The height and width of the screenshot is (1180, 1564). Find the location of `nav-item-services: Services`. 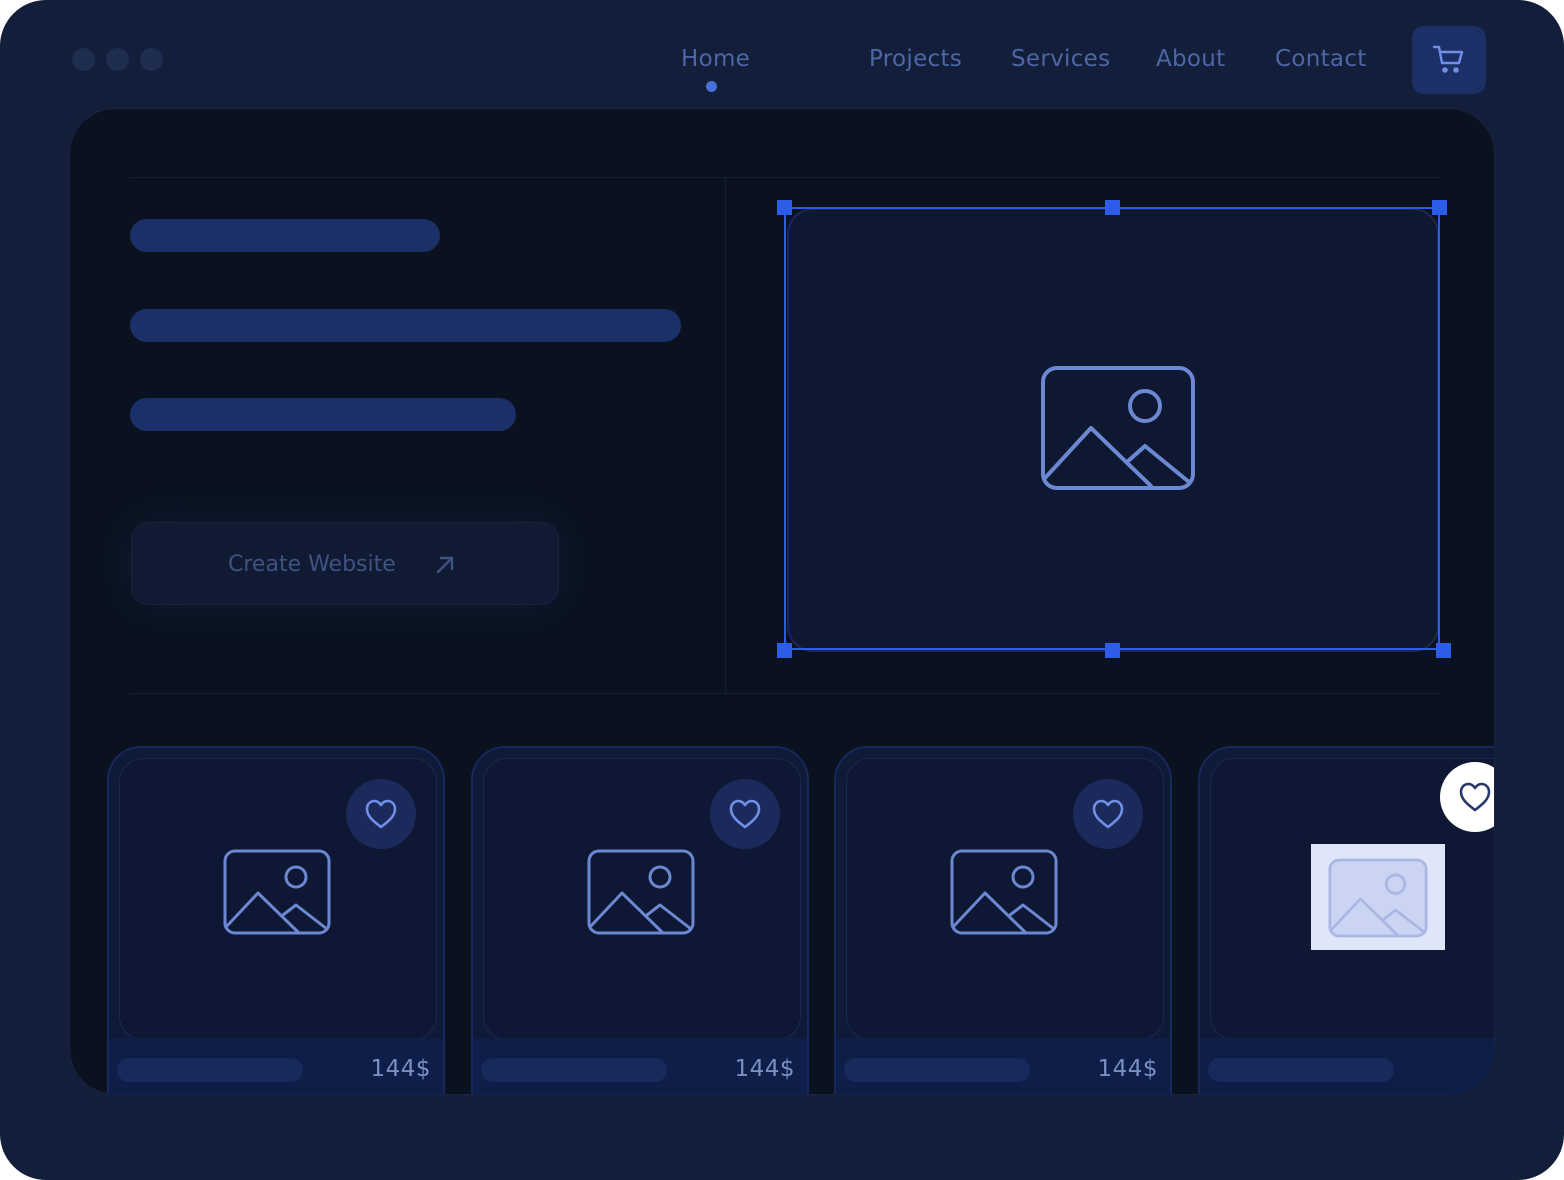

nav-item-services: Services is located at coordinates (1060, 59).